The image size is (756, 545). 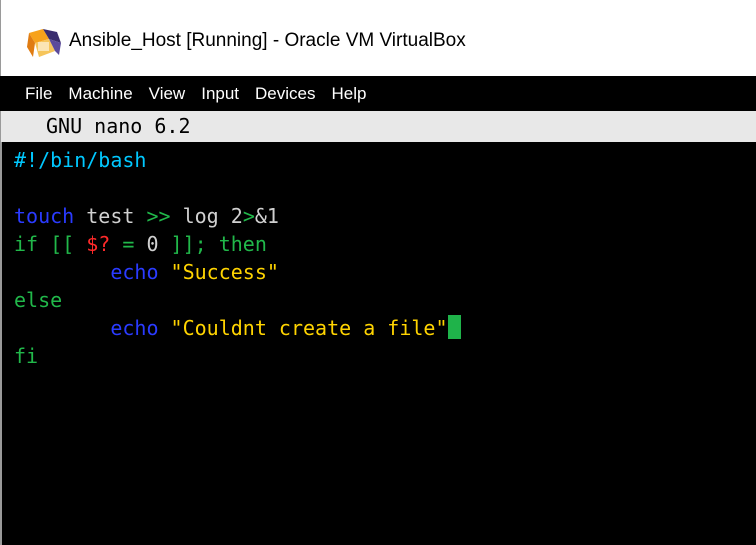 I want to click on code-token: =, so click(x=128, y=244).